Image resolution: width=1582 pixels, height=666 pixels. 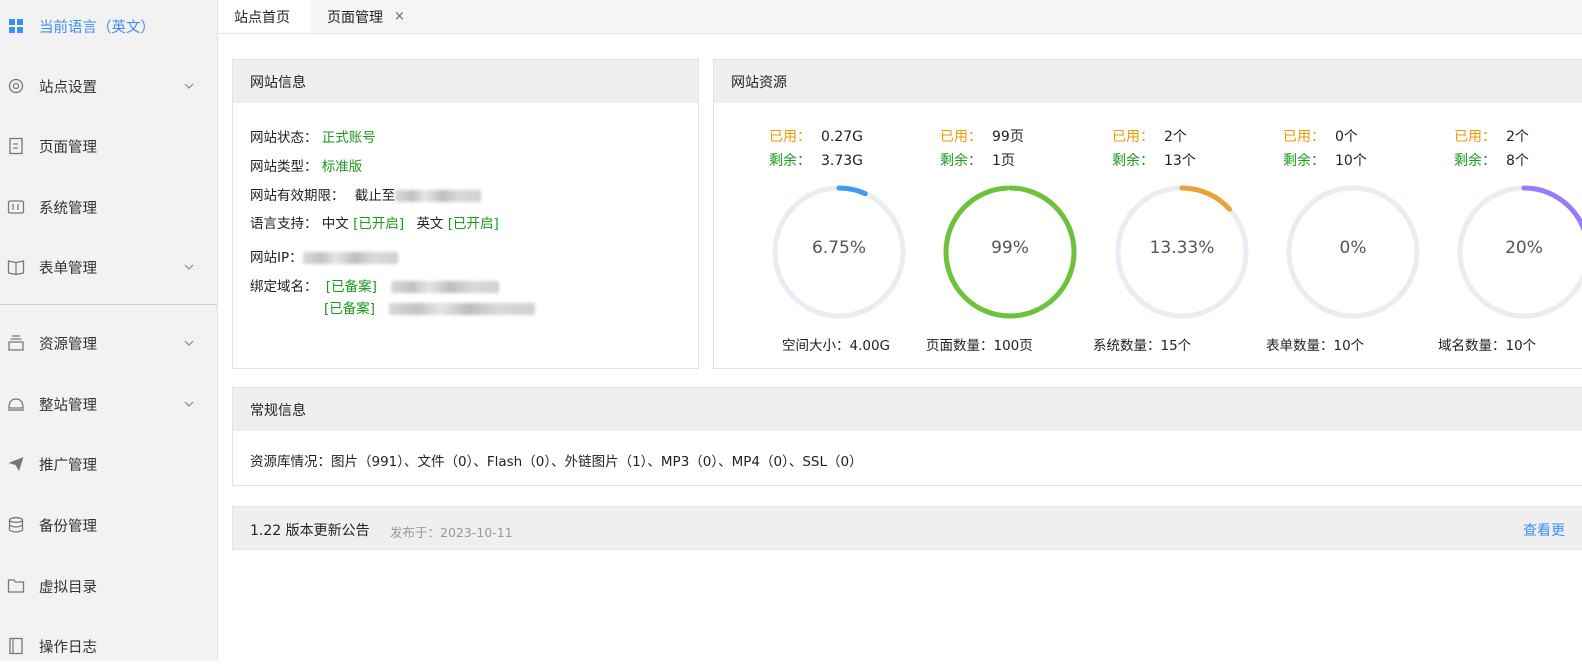 What do you see at coordinates (399, 16) in the screenshot?
I see `close-icon: ×` at bounding box center [399, 16].